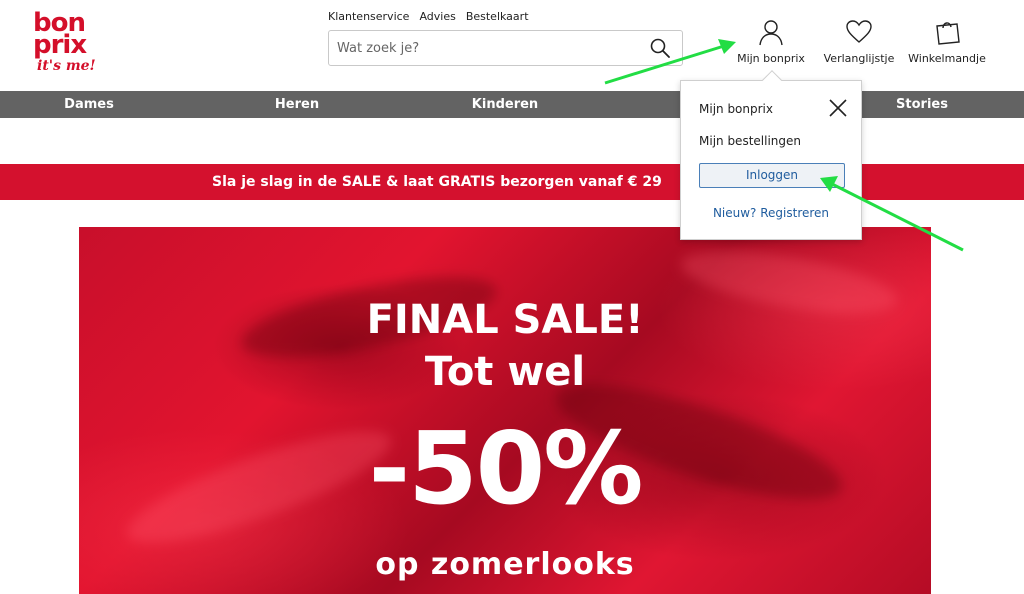  Describe the element at coordinates (505, 372) in the screenshot. I see `hero-subheadline: Tot wel` at that location.